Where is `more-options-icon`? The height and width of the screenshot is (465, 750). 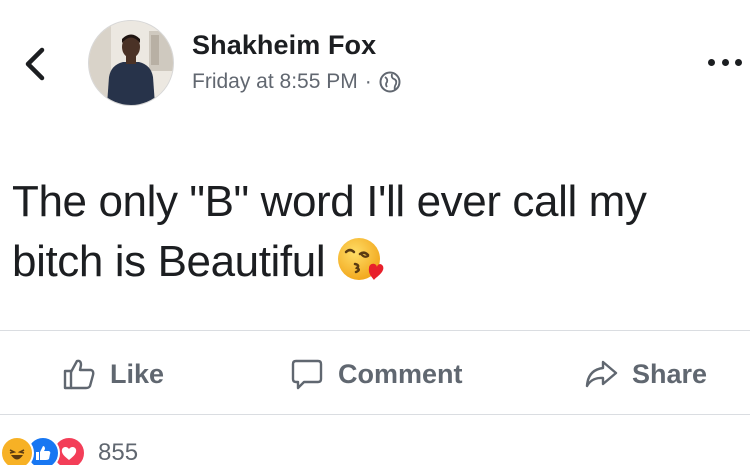 more-options-icon is located at coordinates (725, 62).